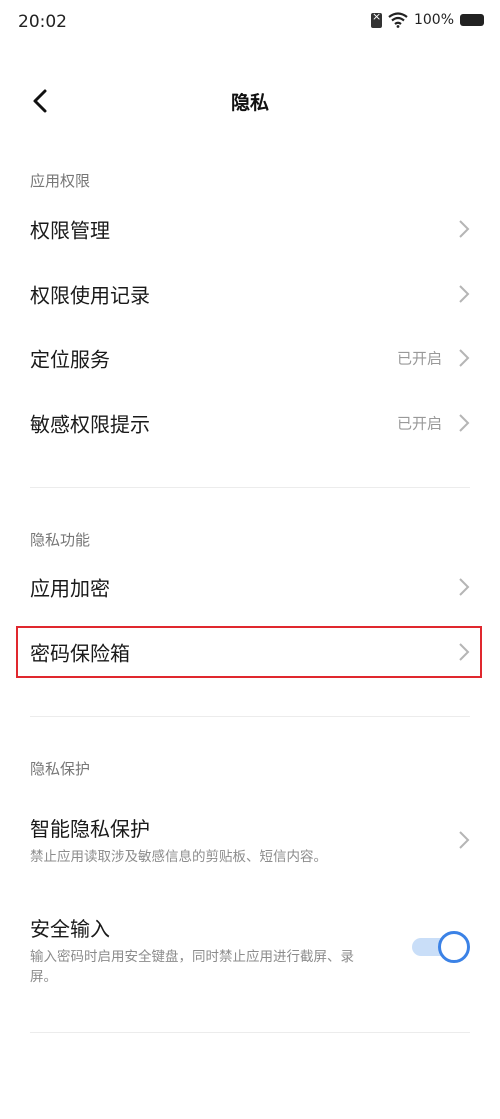  What do you see at coordinates (250, 294) in the screenshot?
I see `row-permission-usage-records: 权限使用记录` at bounding box center [250, 294].